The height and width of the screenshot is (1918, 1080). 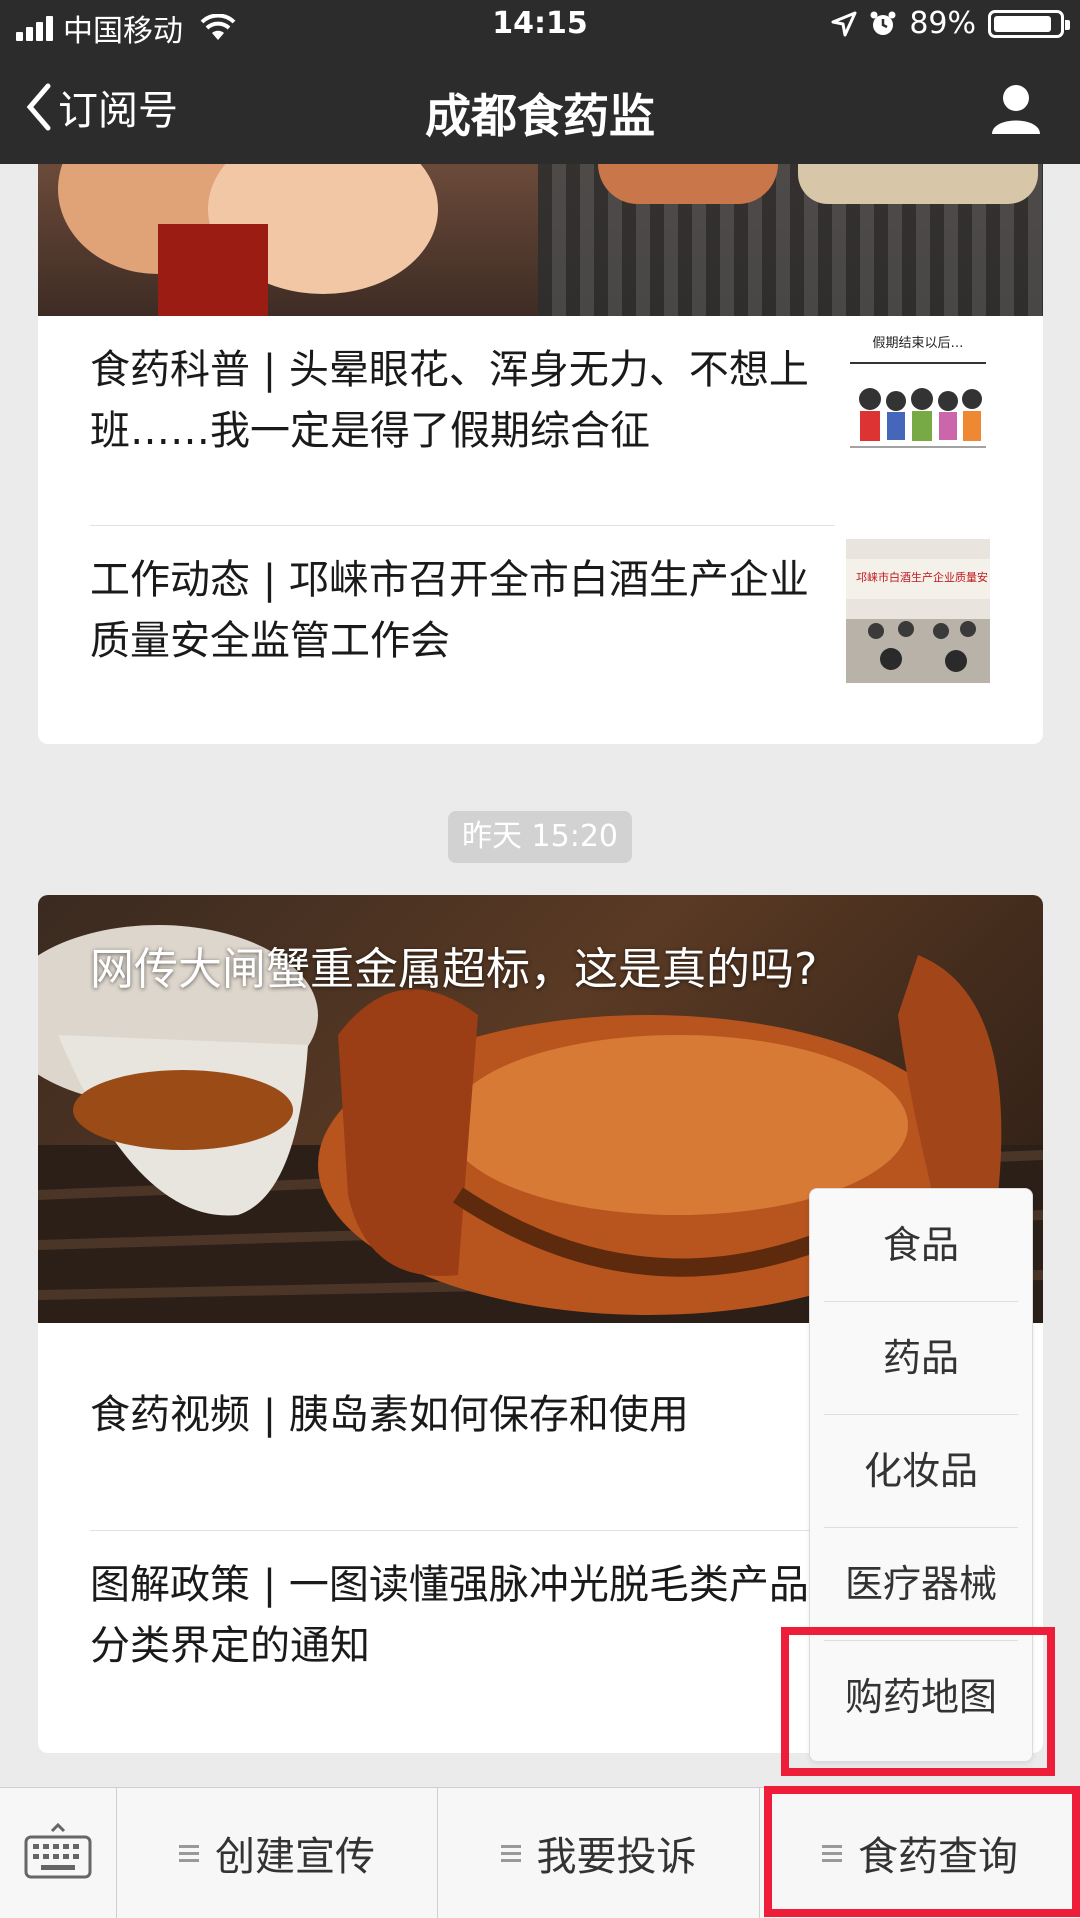 I want to click on timestamp-badge: 昨天 15:20, so click(x=540, y=837).